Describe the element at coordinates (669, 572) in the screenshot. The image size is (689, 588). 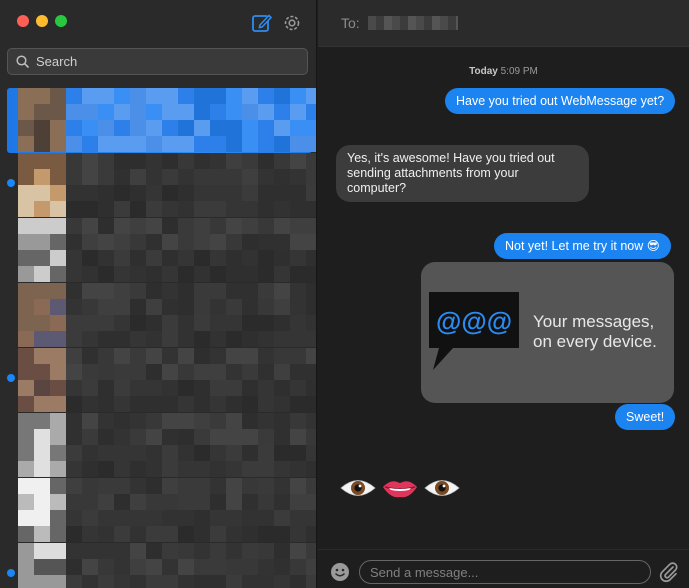
I see `paperclip-icon` at that location.